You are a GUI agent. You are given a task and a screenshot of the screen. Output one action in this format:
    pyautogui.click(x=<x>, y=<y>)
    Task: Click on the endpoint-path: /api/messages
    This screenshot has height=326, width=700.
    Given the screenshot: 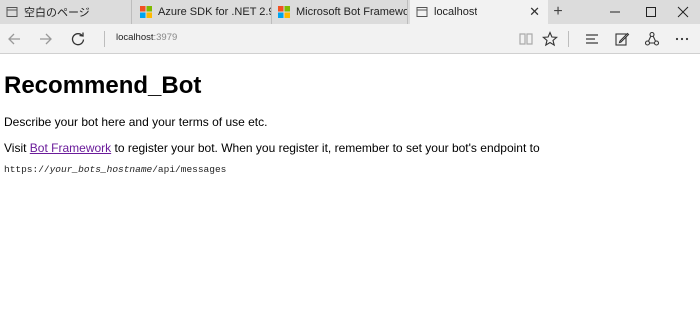 What is the action you would take?
    pyautogui.click(x=189, y=169)
    